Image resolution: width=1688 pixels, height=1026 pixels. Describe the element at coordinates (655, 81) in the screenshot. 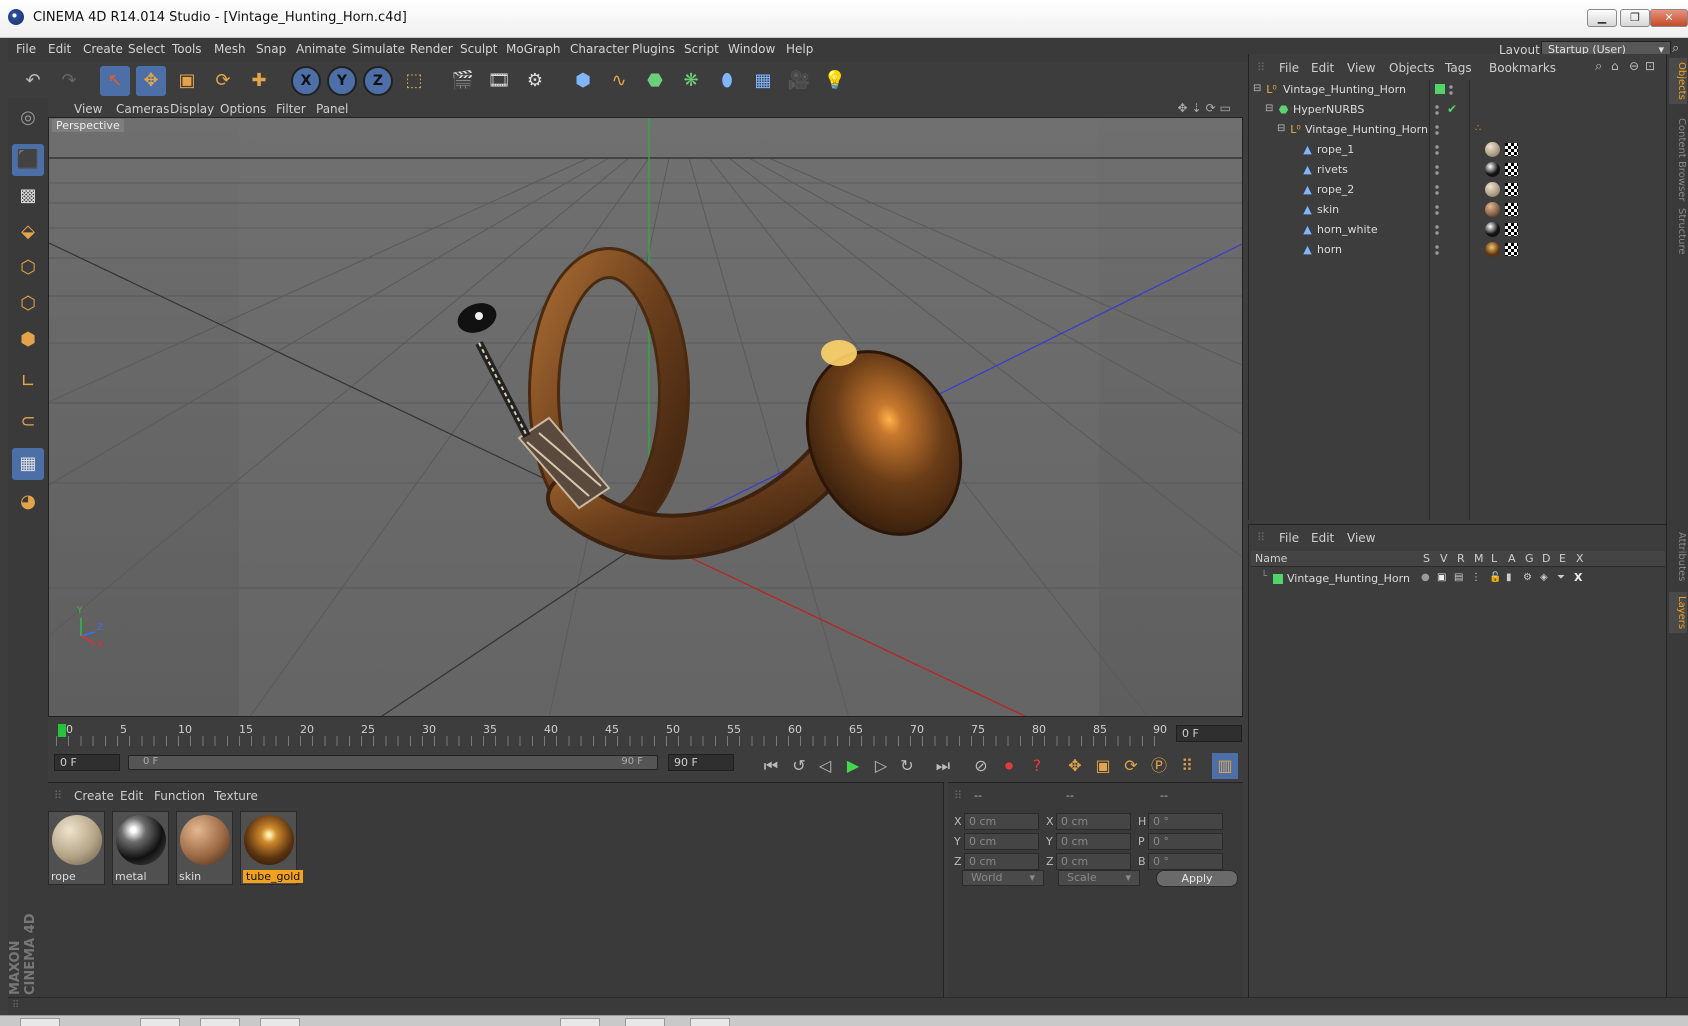

I see `nurbs-icon: ⬣` at that location.